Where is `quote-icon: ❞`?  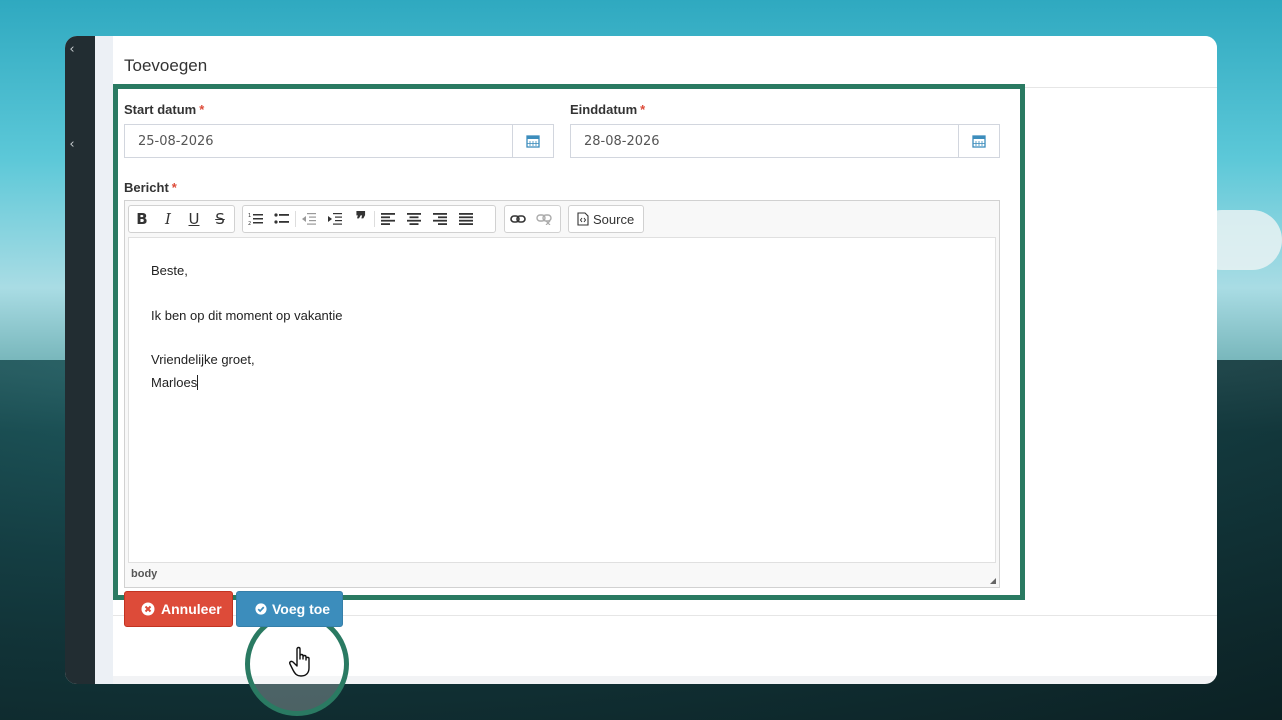
quote-icon: ❞ is located at coordinates (361, 219).